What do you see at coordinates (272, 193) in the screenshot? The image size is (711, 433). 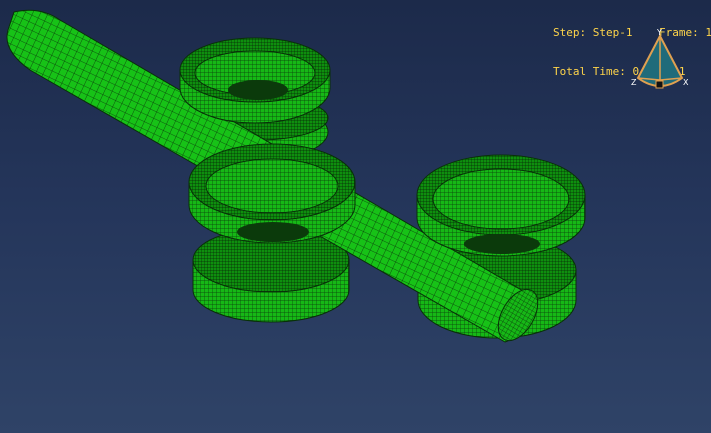 I see `roller-2-upper` at bounding box center [272, 193].